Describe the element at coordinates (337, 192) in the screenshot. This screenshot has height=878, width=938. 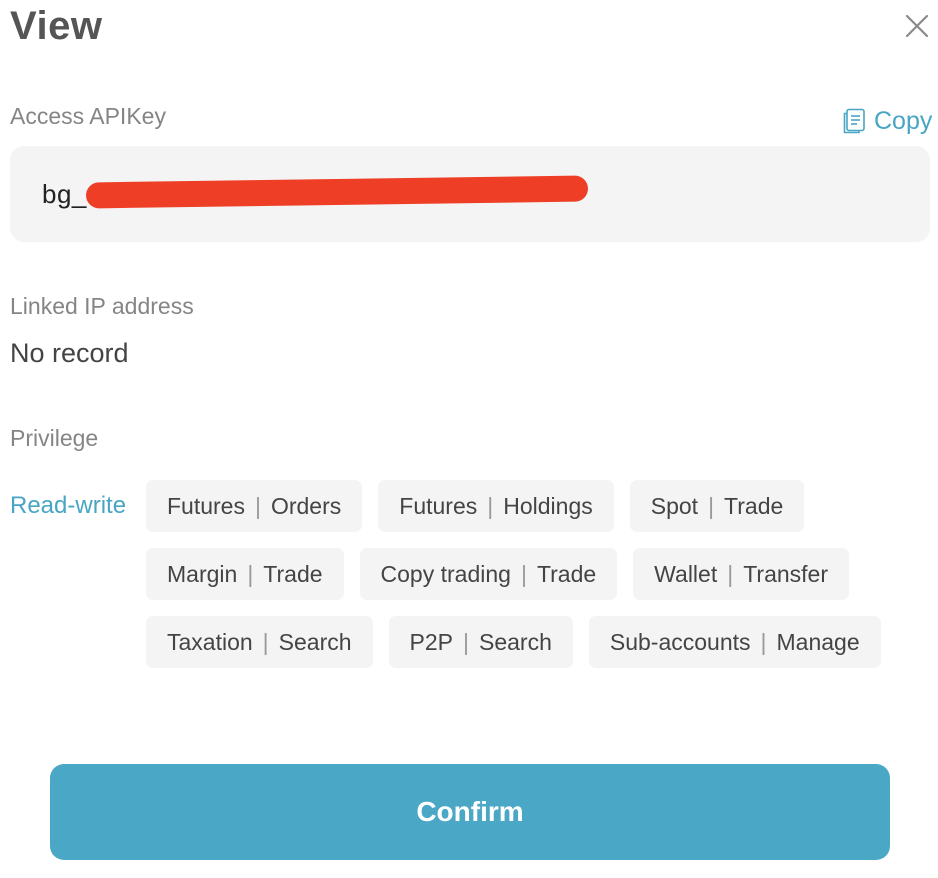
I see `redaction-mark` at that location.